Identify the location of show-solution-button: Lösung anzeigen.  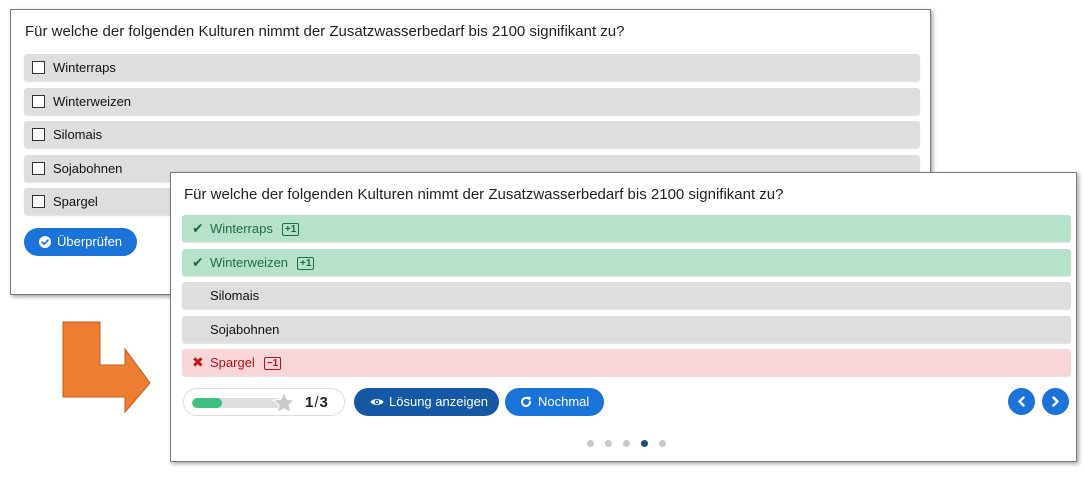
(426, 402).